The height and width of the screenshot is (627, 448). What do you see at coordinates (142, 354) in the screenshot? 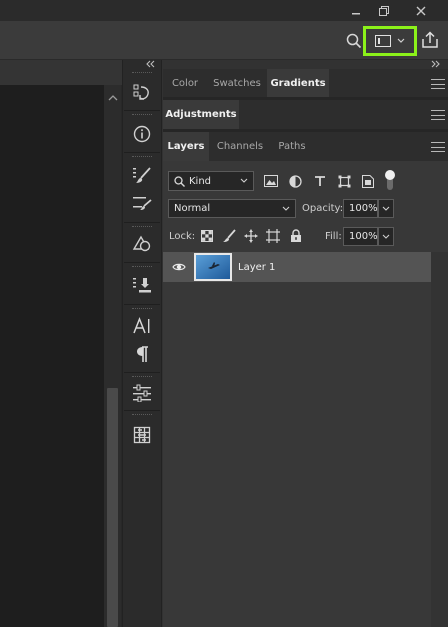
I see `paragraph-icon` at bounding box center [142, 354].